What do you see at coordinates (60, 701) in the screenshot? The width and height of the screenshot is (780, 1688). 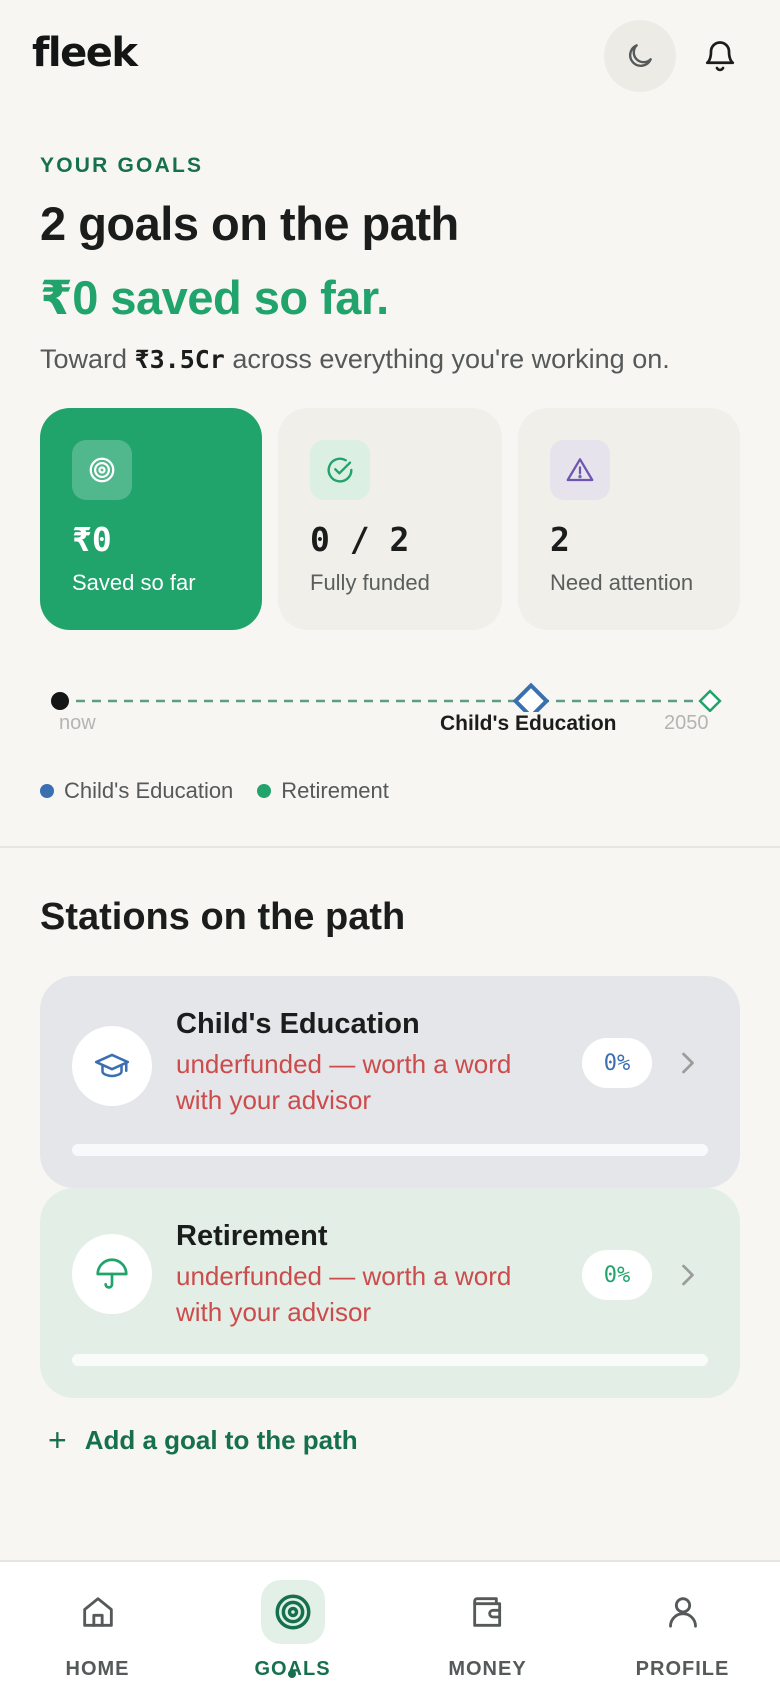 I see `timeline-start-marker` at bounding box center [60, 701].